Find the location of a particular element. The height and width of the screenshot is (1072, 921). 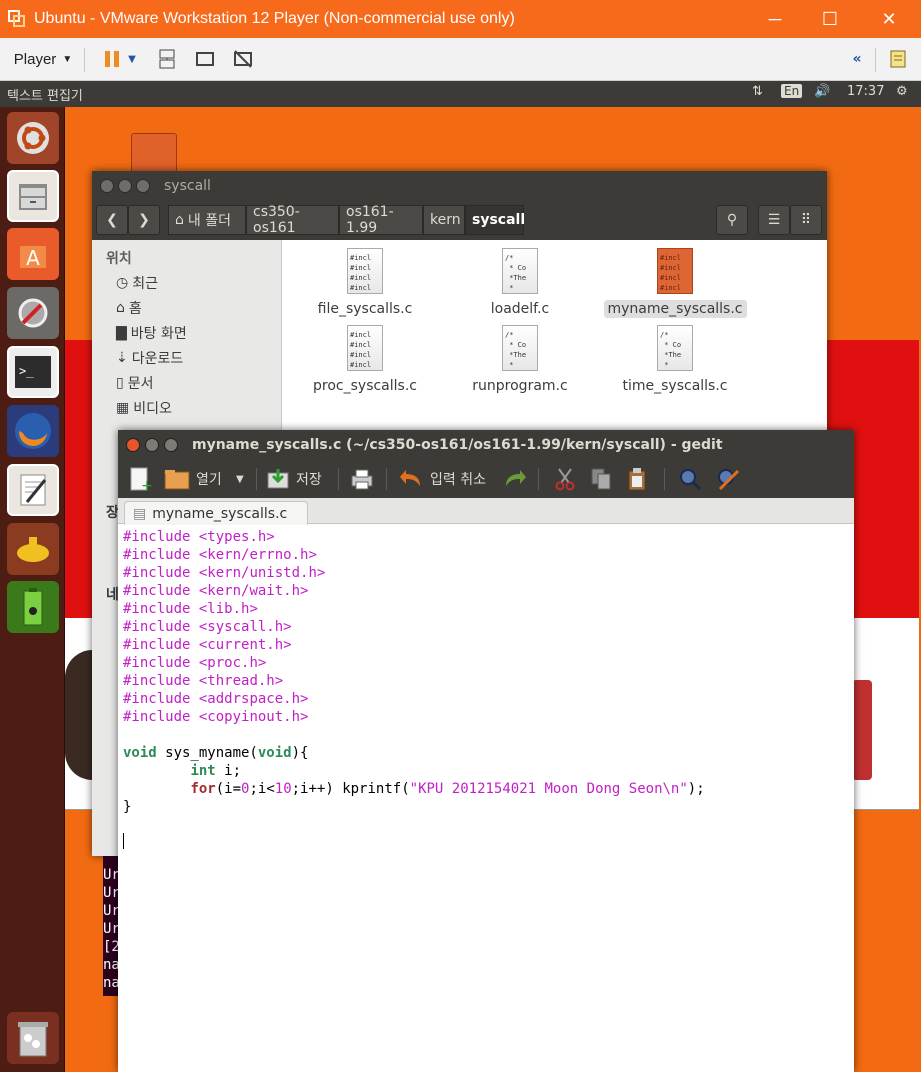

sidebar-item-desktop: ▇ 바탕 화면 is located at coordinates (151, 333).